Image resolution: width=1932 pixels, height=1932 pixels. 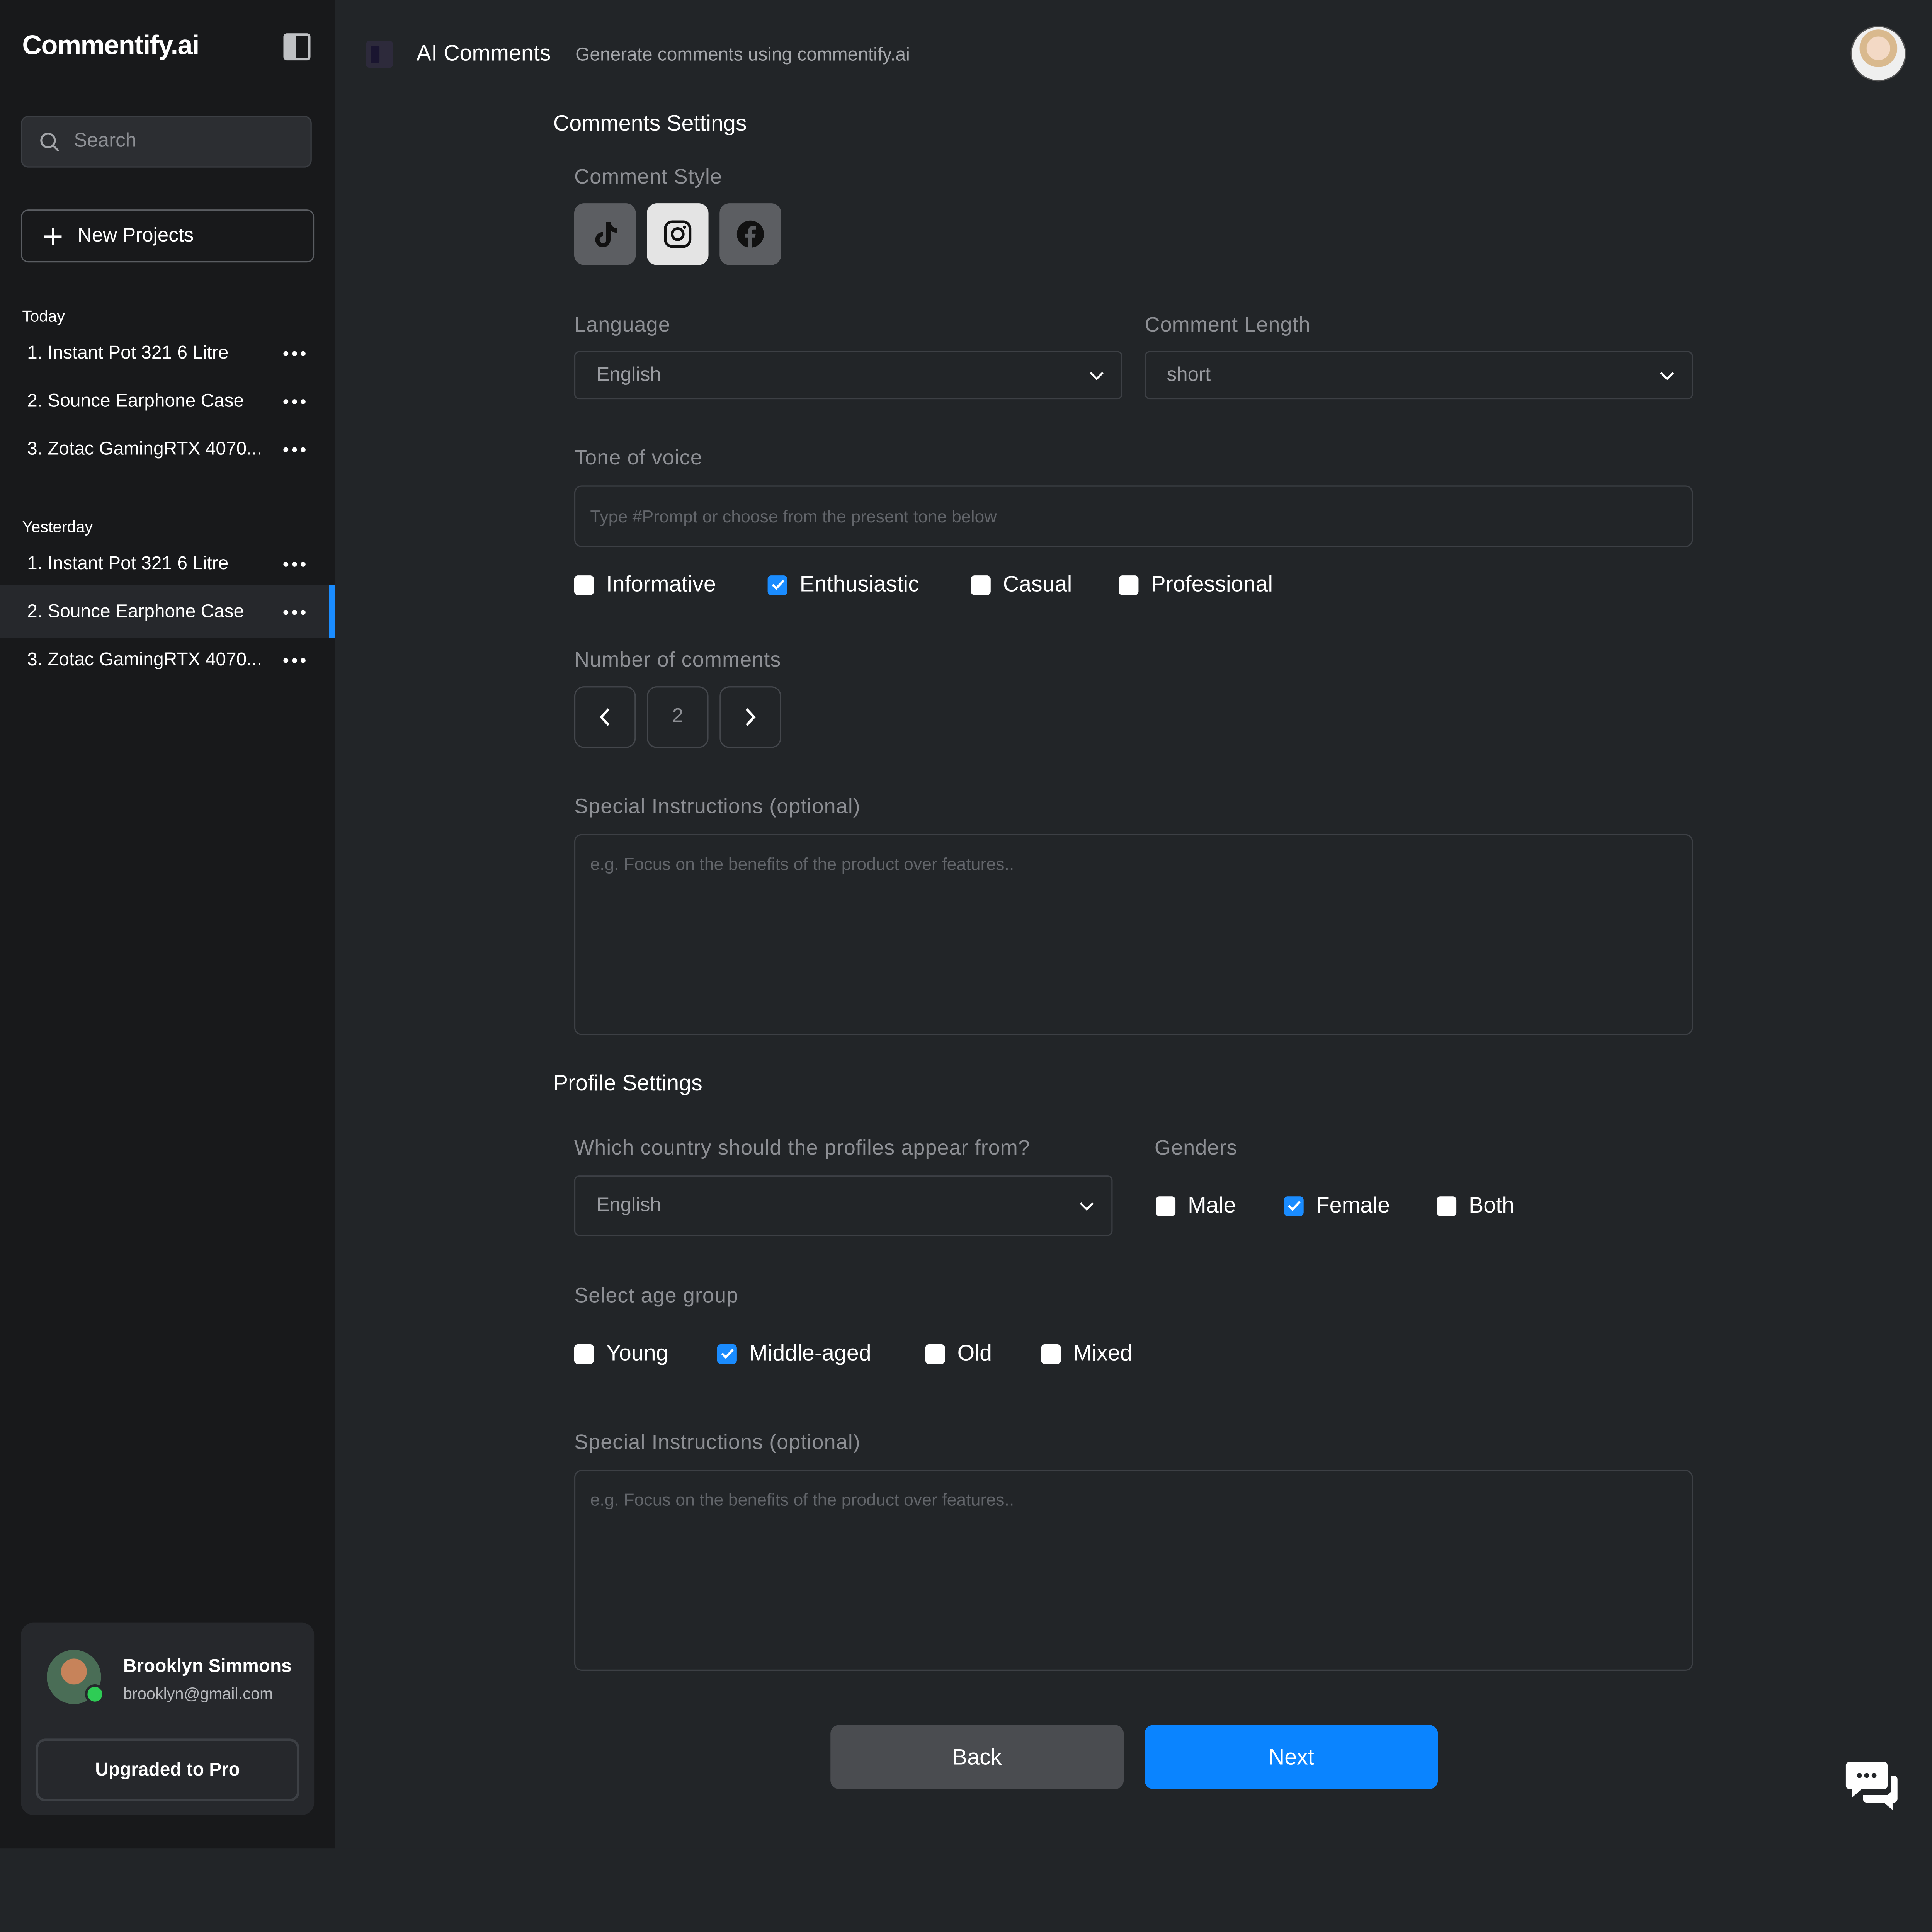 I want to click on checkmark-icon, so click(x=727, y=1354).